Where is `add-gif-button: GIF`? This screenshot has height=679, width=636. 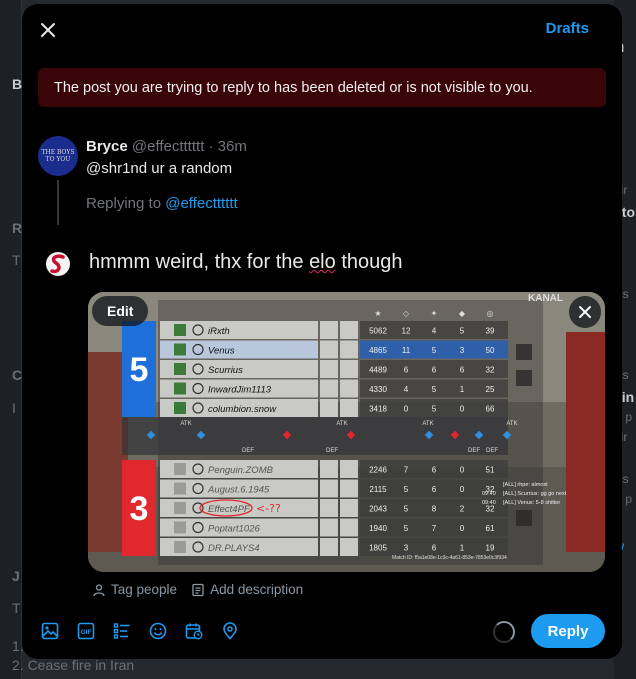 add-gif-button: GIF is located at coordinates (86, 631).